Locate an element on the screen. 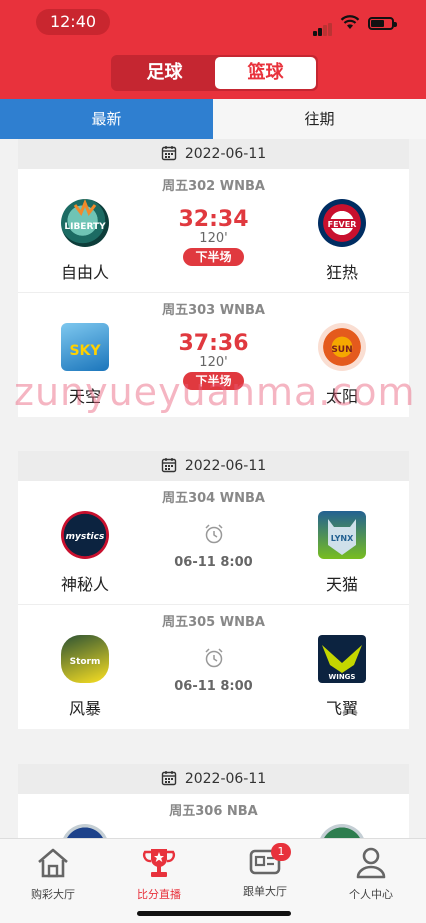  svg-text: WINGS is located at coordinates (342, 677).